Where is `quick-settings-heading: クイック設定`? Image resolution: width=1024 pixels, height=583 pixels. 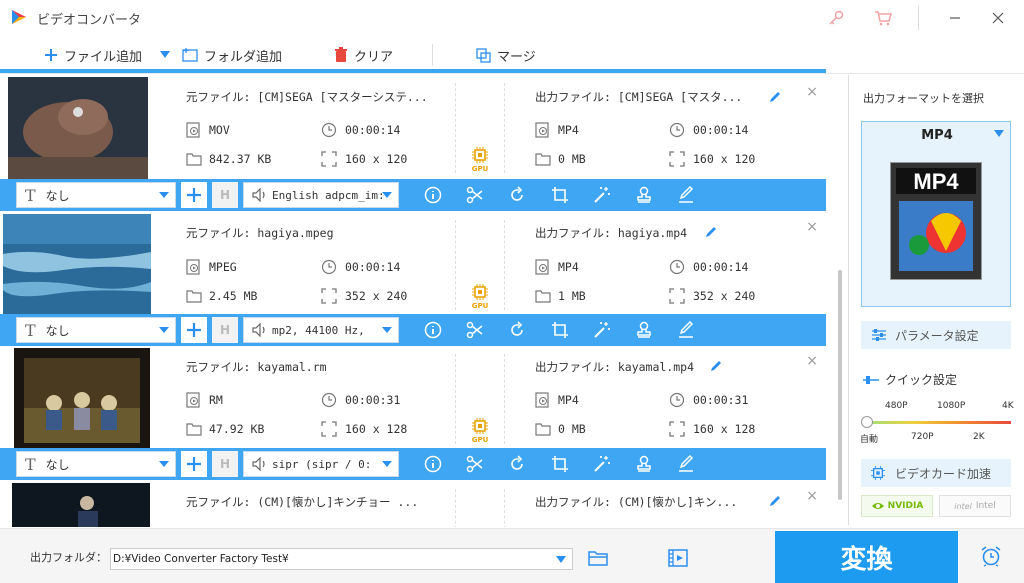 quick-settings-heading: クイック設定 is located at coordinates (910, 379).